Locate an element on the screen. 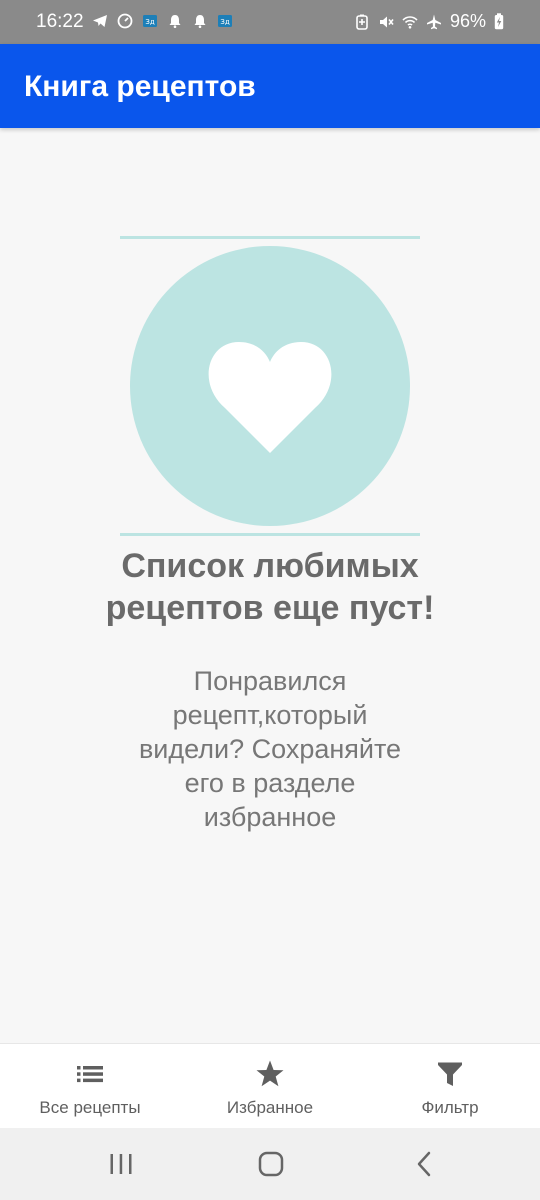 This screenshot has height=1200, width=540. status-time: 16:22 is located at coordinates (60, 21).